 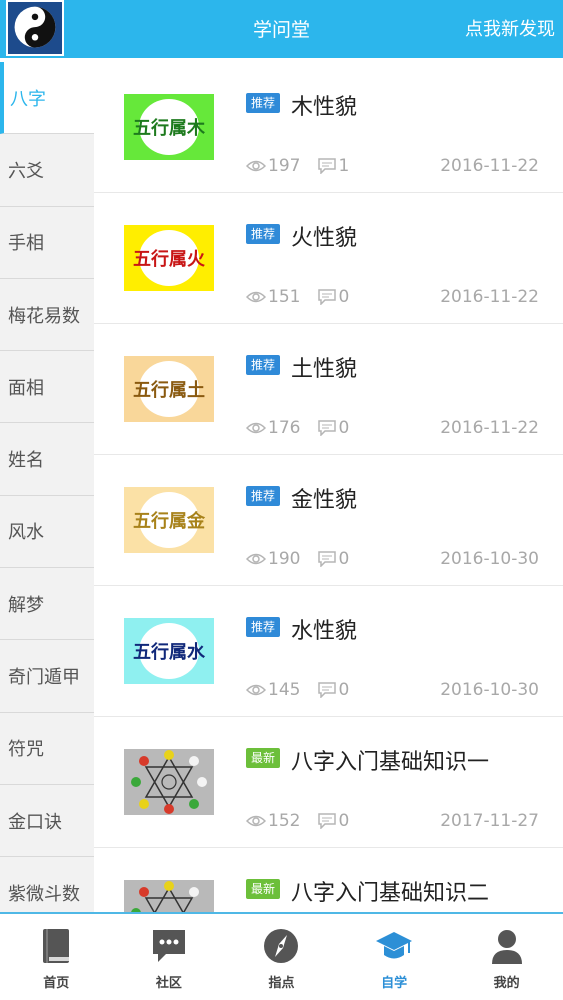 I want to click on article-thumbnail: 五行属水, so click(x=169, y=651).